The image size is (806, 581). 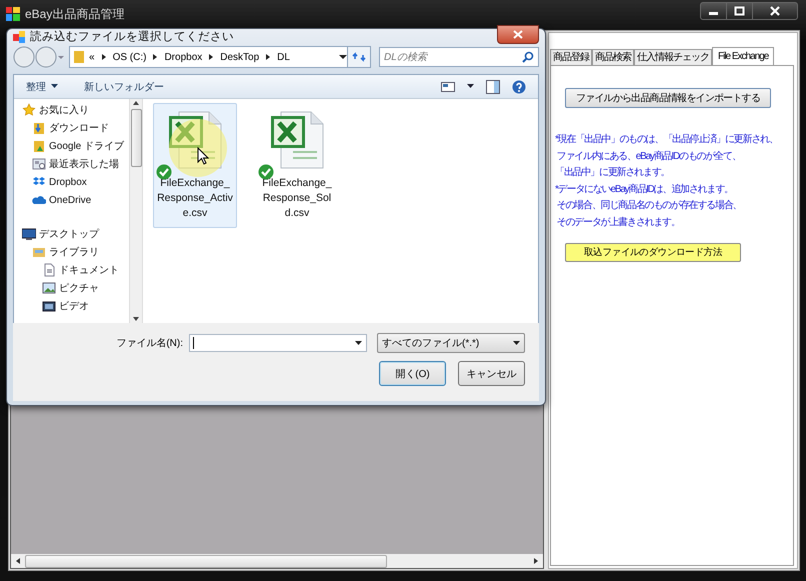 What do you see at coordinates (39, 252) in the screenshot?
I see `library-folder-icon` at bounding box center [39, 252].